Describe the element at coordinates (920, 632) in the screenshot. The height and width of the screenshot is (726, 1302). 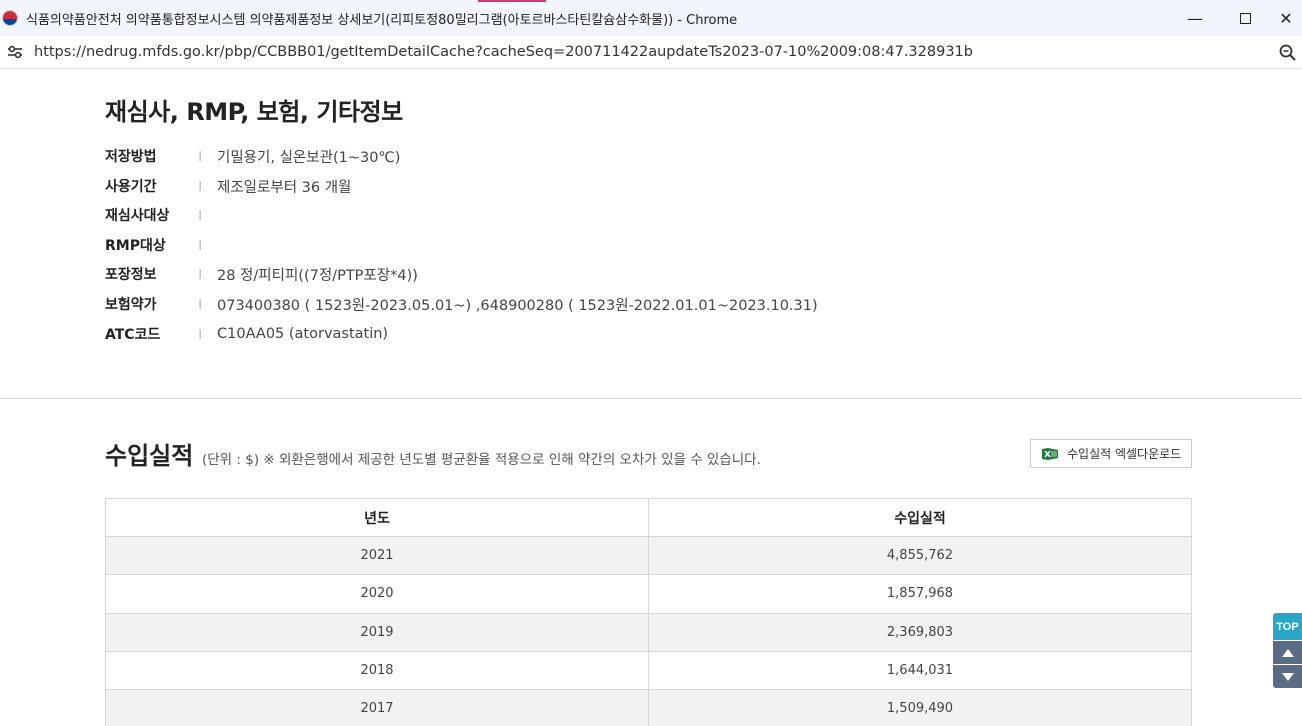
I see `amount-cell: 2,369,803` at that location.